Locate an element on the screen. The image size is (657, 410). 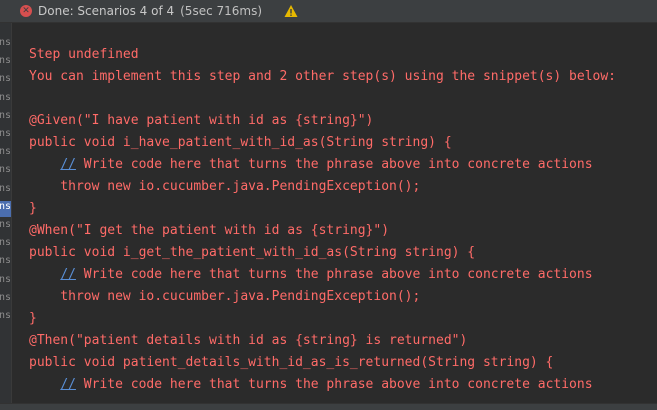
status-text: Done: Scenarios 4 of 4 is located at coordinates (106, 11).